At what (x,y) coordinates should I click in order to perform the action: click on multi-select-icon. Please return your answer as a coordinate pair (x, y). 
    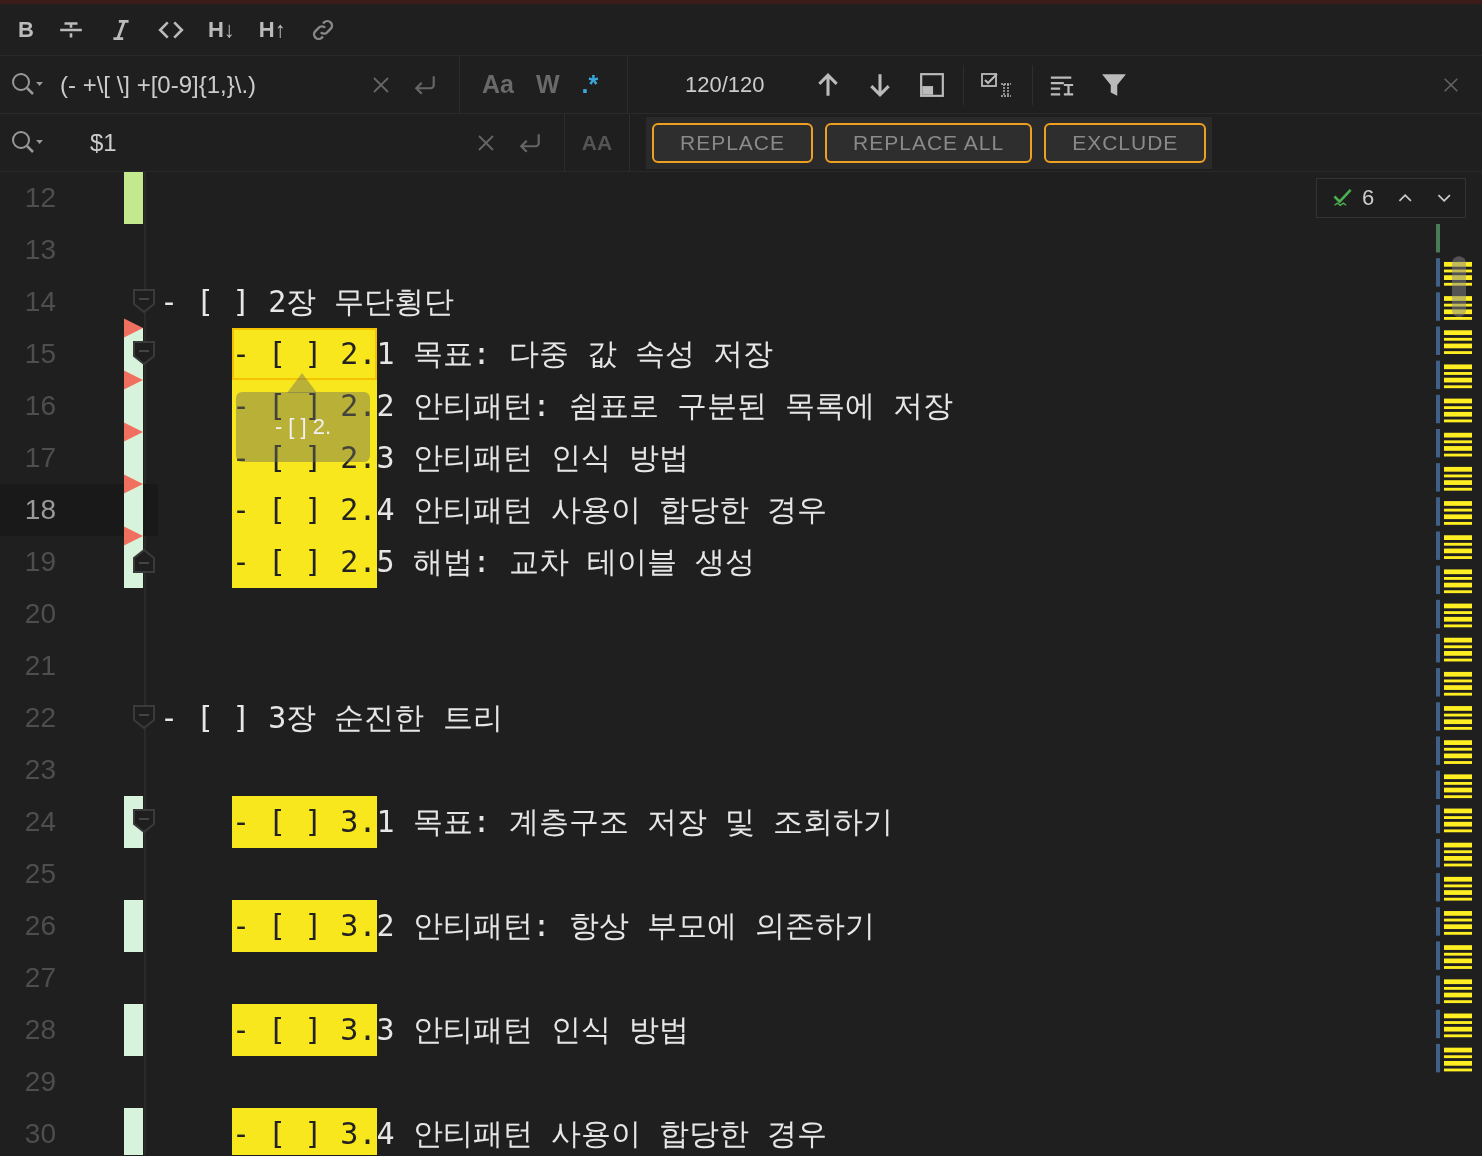
    Looking at the image, I should click on (996, 84).